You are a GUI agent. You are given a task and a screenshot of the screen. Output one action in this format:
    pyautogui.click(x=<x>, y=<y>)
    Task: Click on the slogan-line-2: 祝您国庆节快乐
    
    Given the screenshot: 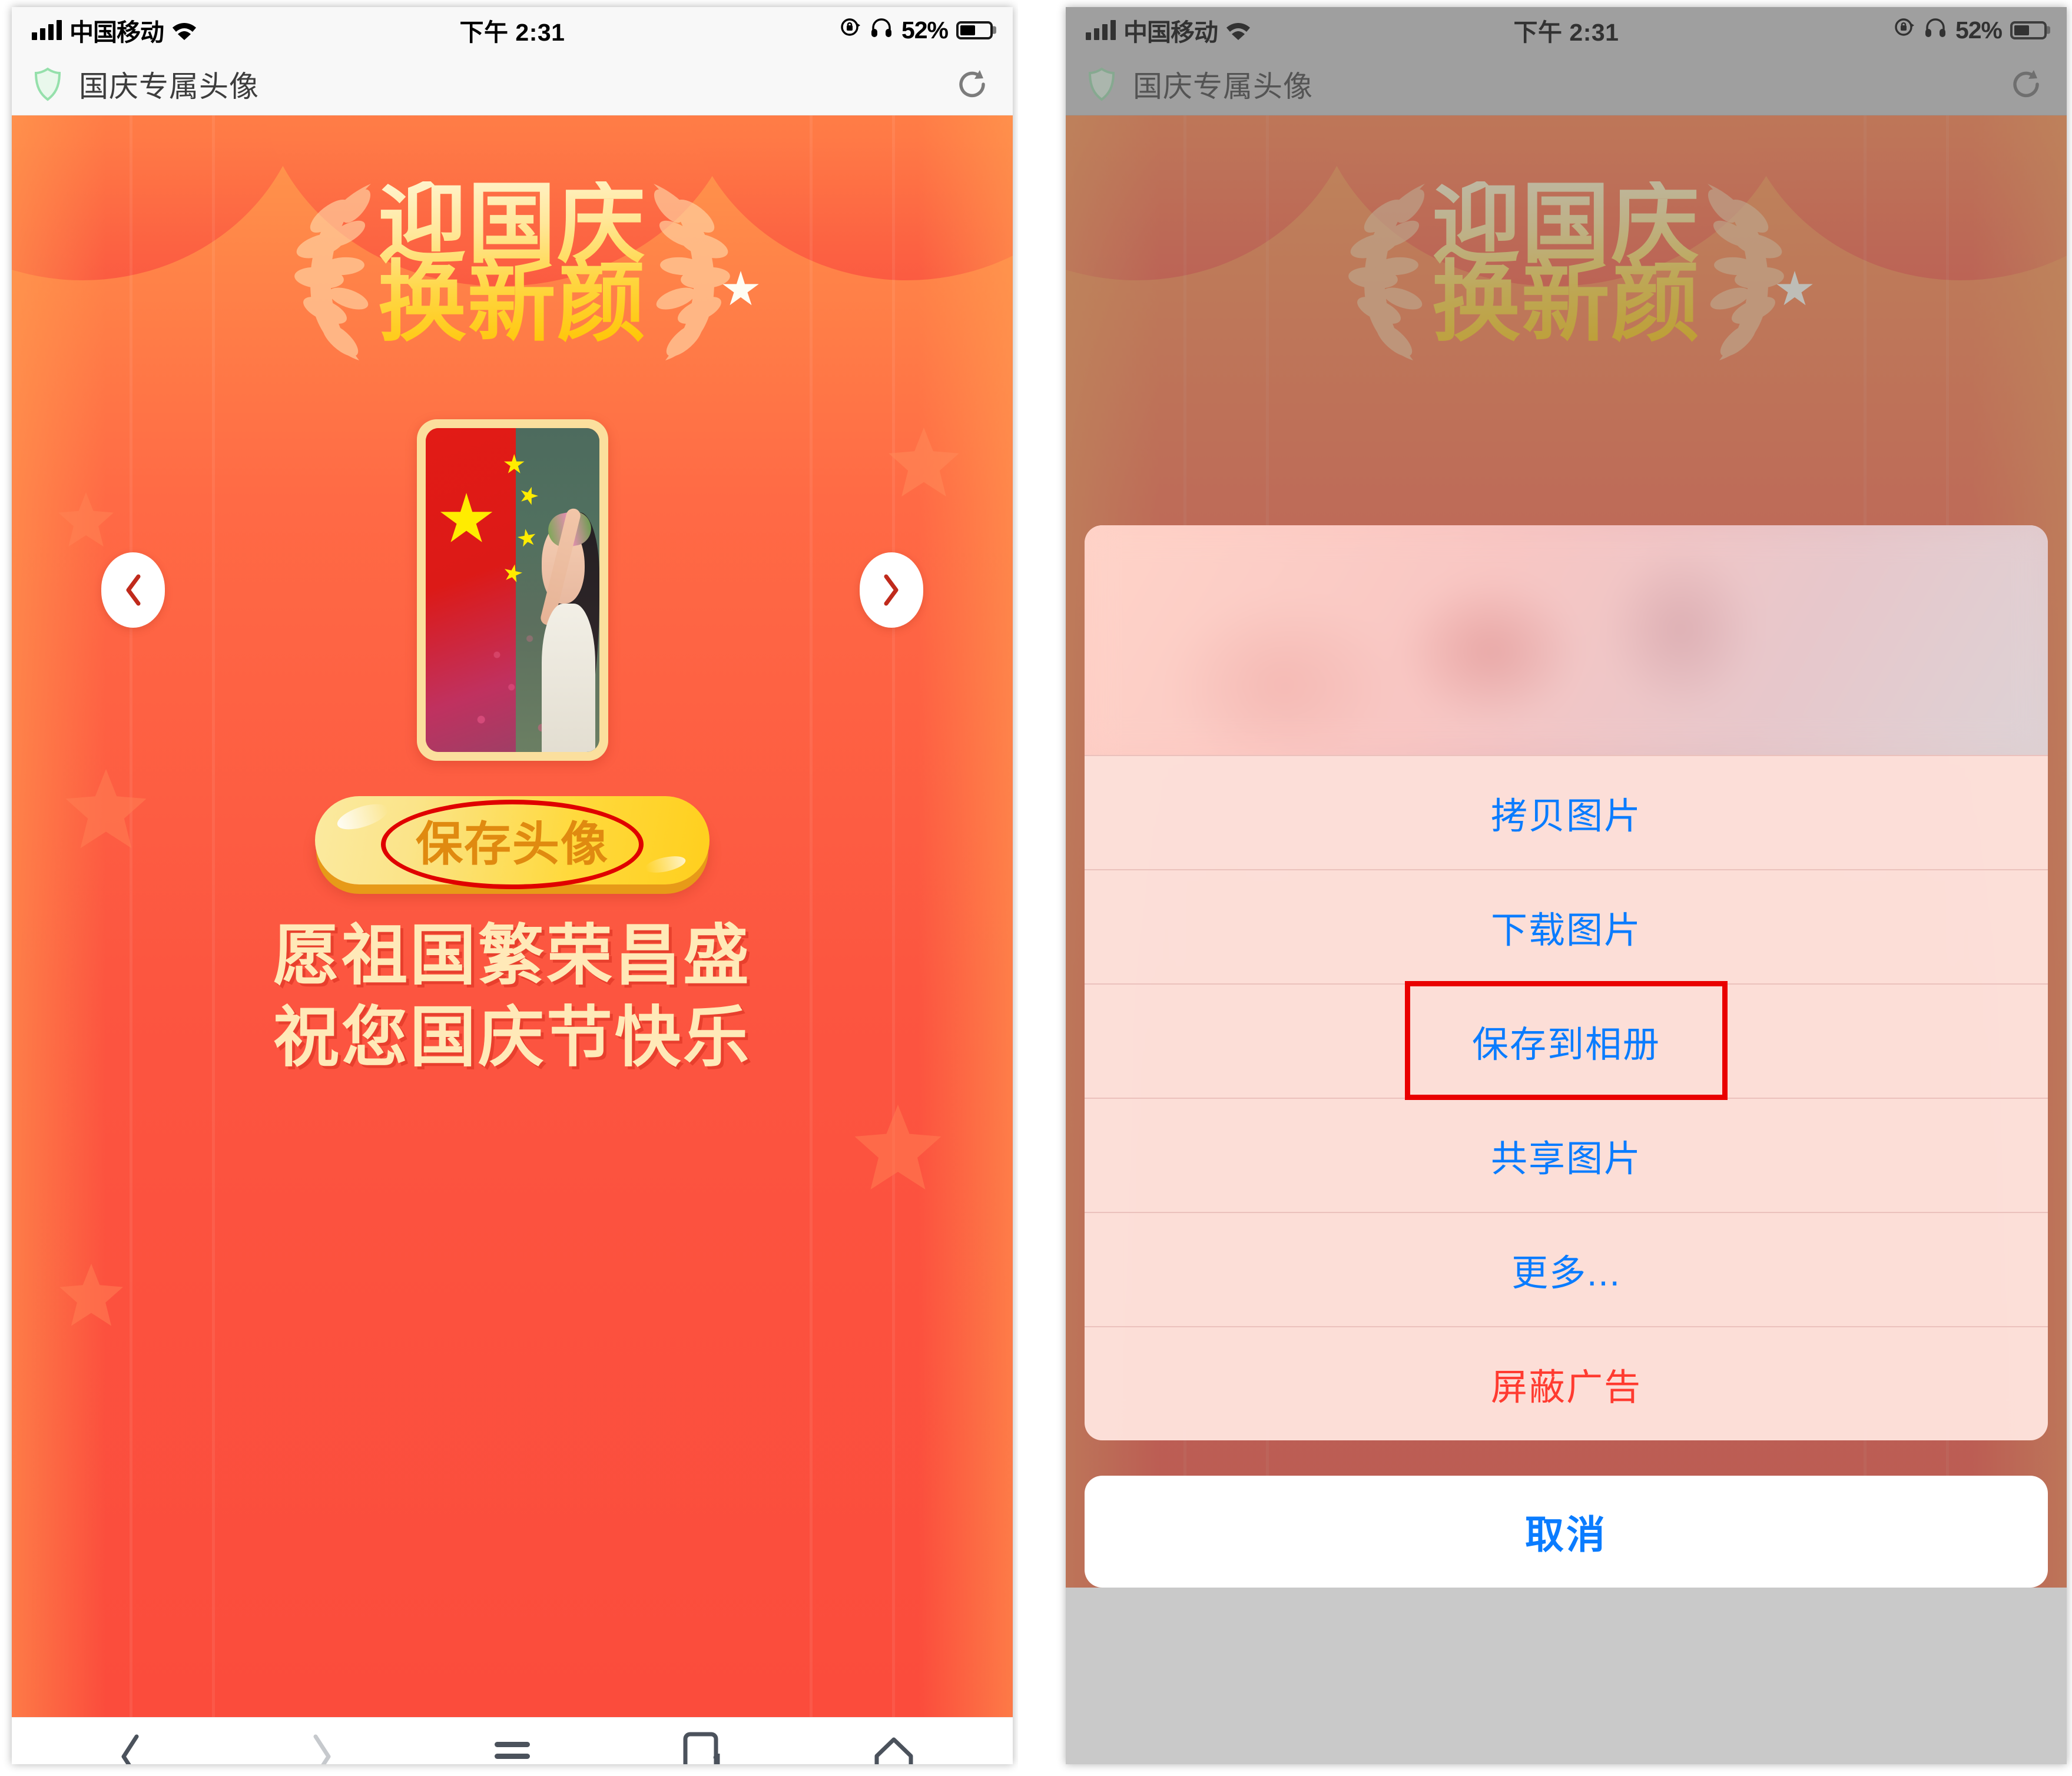 What is the action you would take?
    pyautogui.click(x=512, y=1037)
    